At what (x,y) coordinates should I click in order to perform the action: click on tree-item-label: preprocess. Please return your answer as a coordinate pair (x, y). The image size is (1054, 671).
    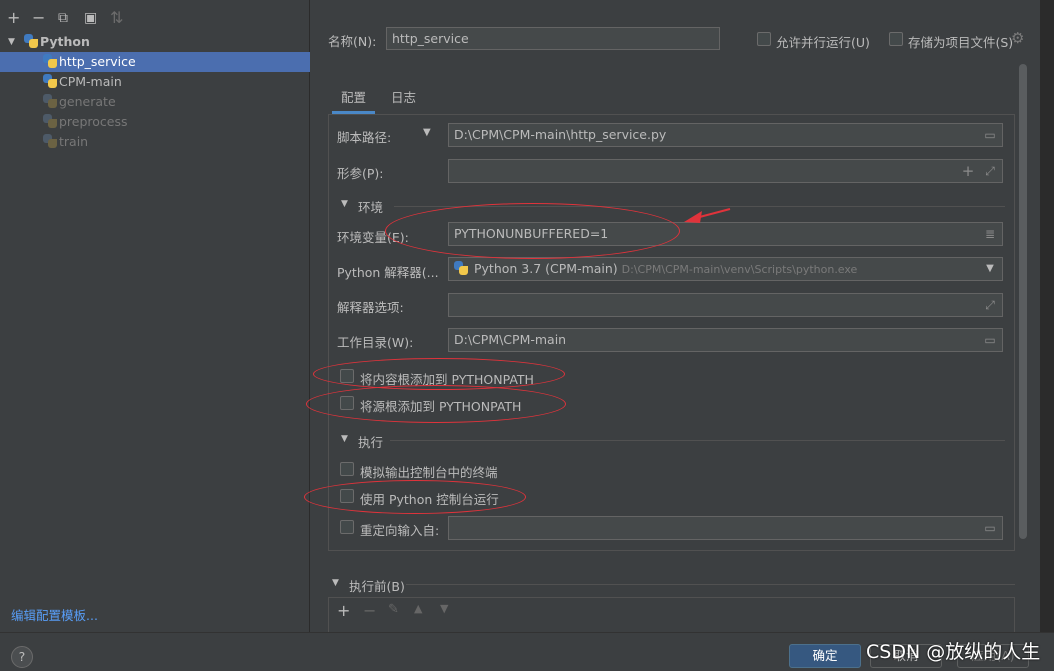
    Looking at the image, I should click on (93, 121).